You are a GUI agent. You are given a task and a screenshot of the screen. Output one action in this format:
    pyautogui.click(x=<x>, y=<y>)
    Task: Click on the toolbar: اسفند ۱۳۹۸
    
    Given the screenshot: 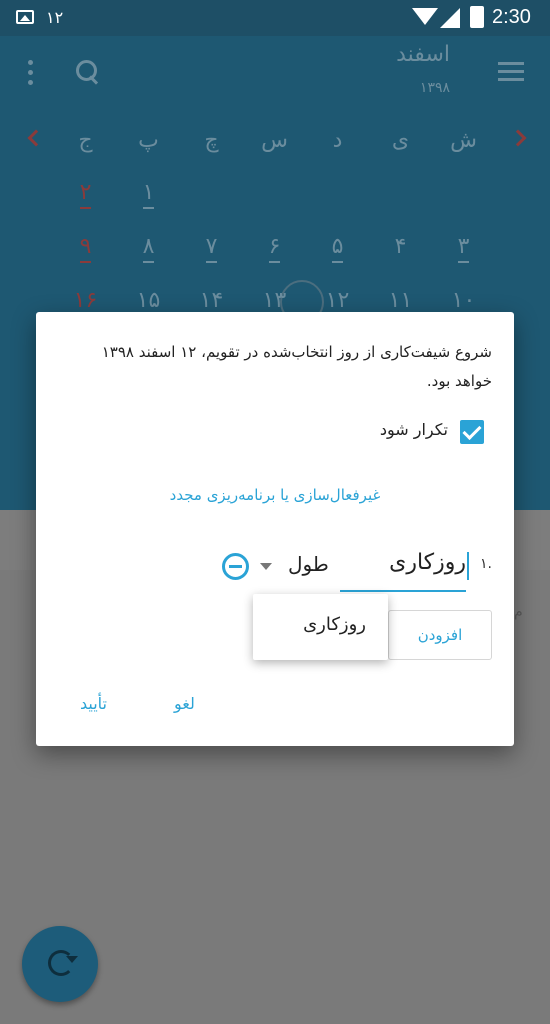 What is the action you would take?
    pyautogui.click(x=275, y=78)
    